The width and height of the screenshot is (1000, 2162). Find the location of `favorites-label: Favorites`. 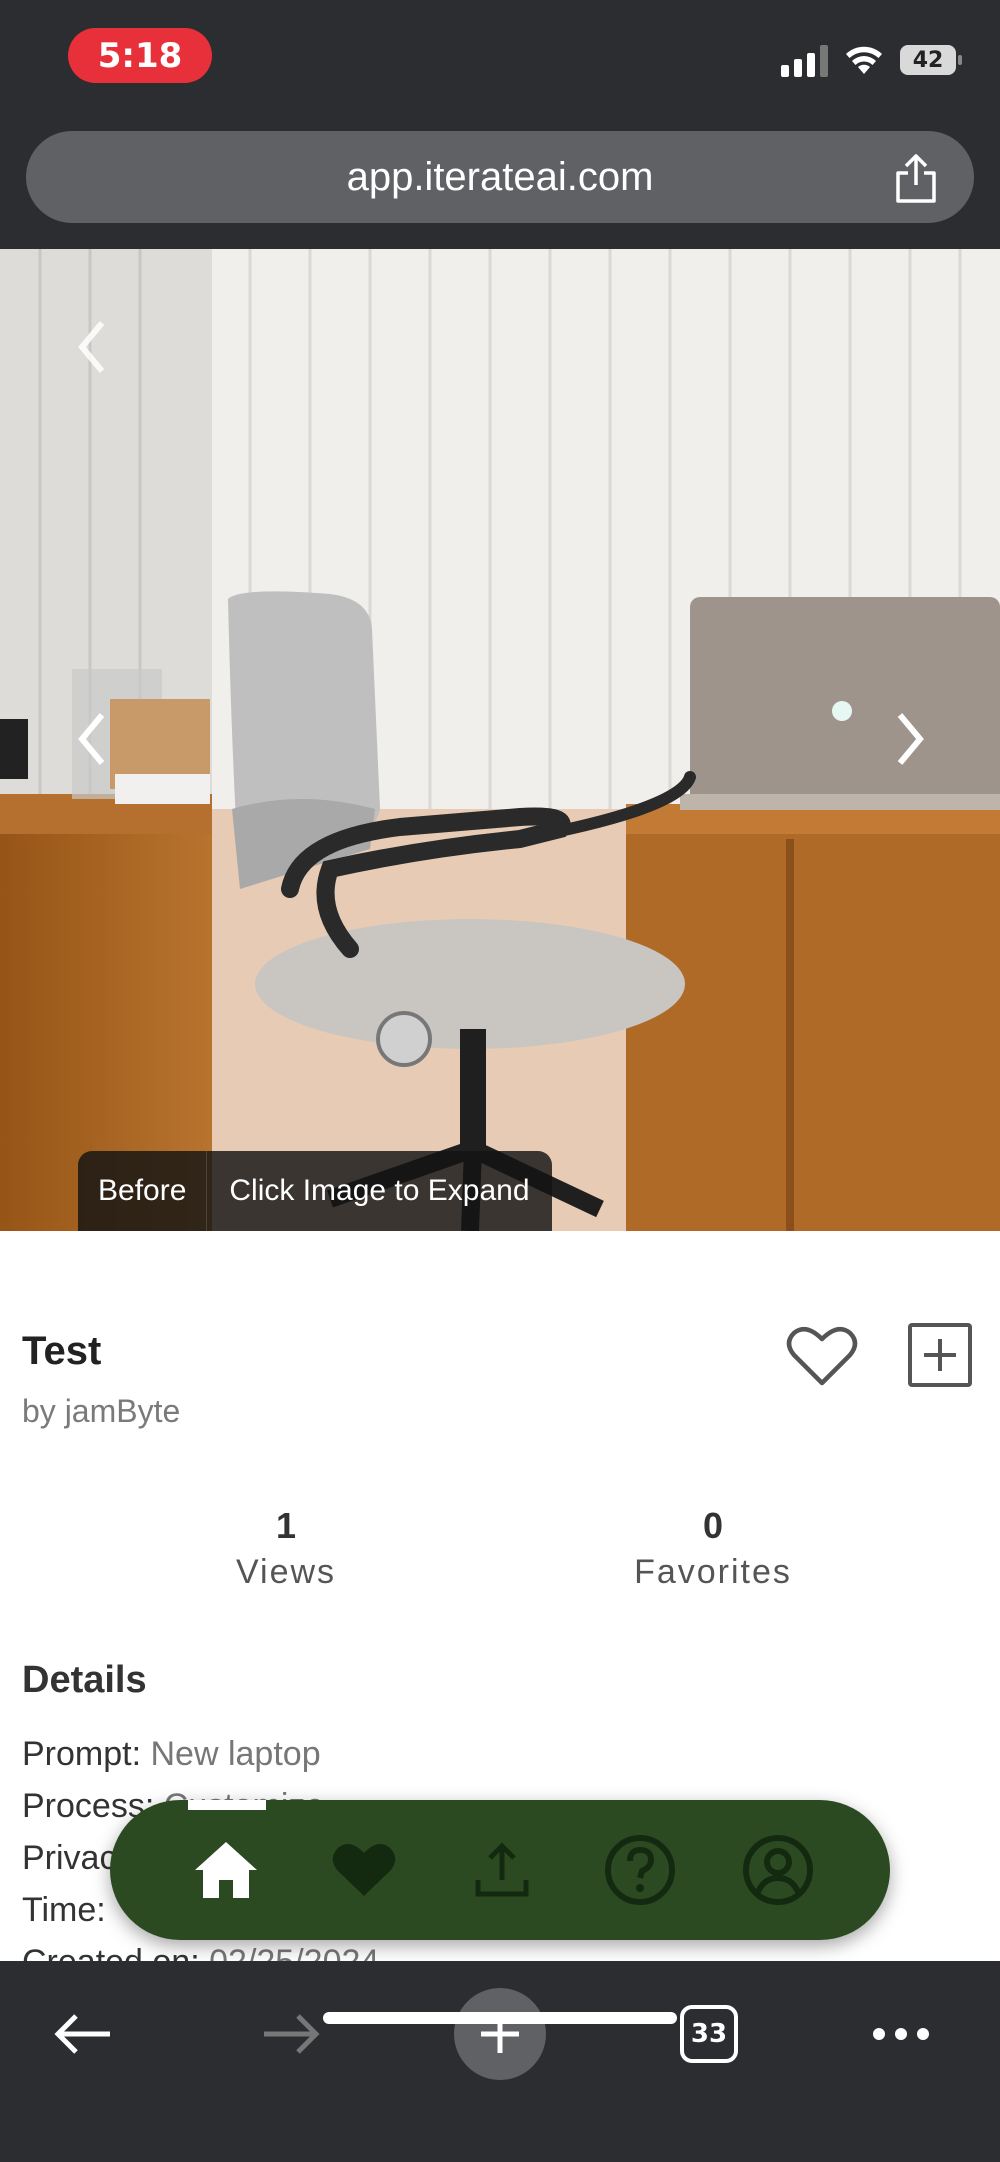

favorites-label: Favorites is located at coordinates (713, 1572).